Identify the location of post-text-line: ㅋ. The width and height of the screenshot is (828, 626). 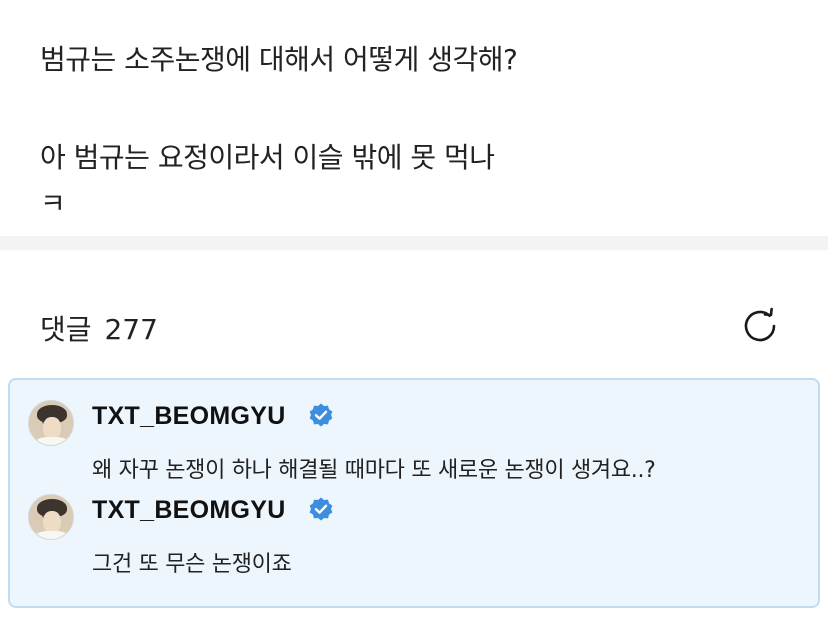
(53, 203).